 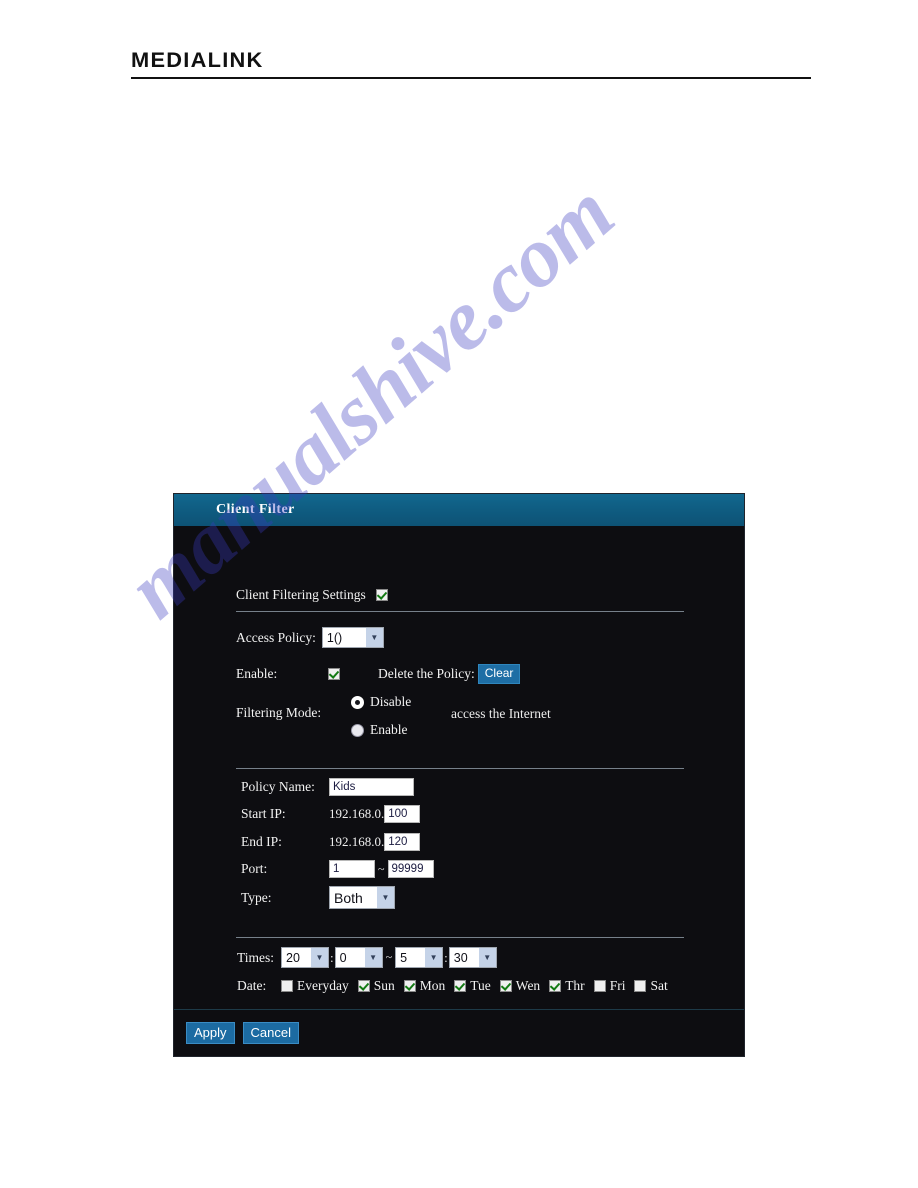 What do you see at coordinates (575, 985) in the screenshot?
I see `date-label-thr: Thr` at bounding box center [575, 985].